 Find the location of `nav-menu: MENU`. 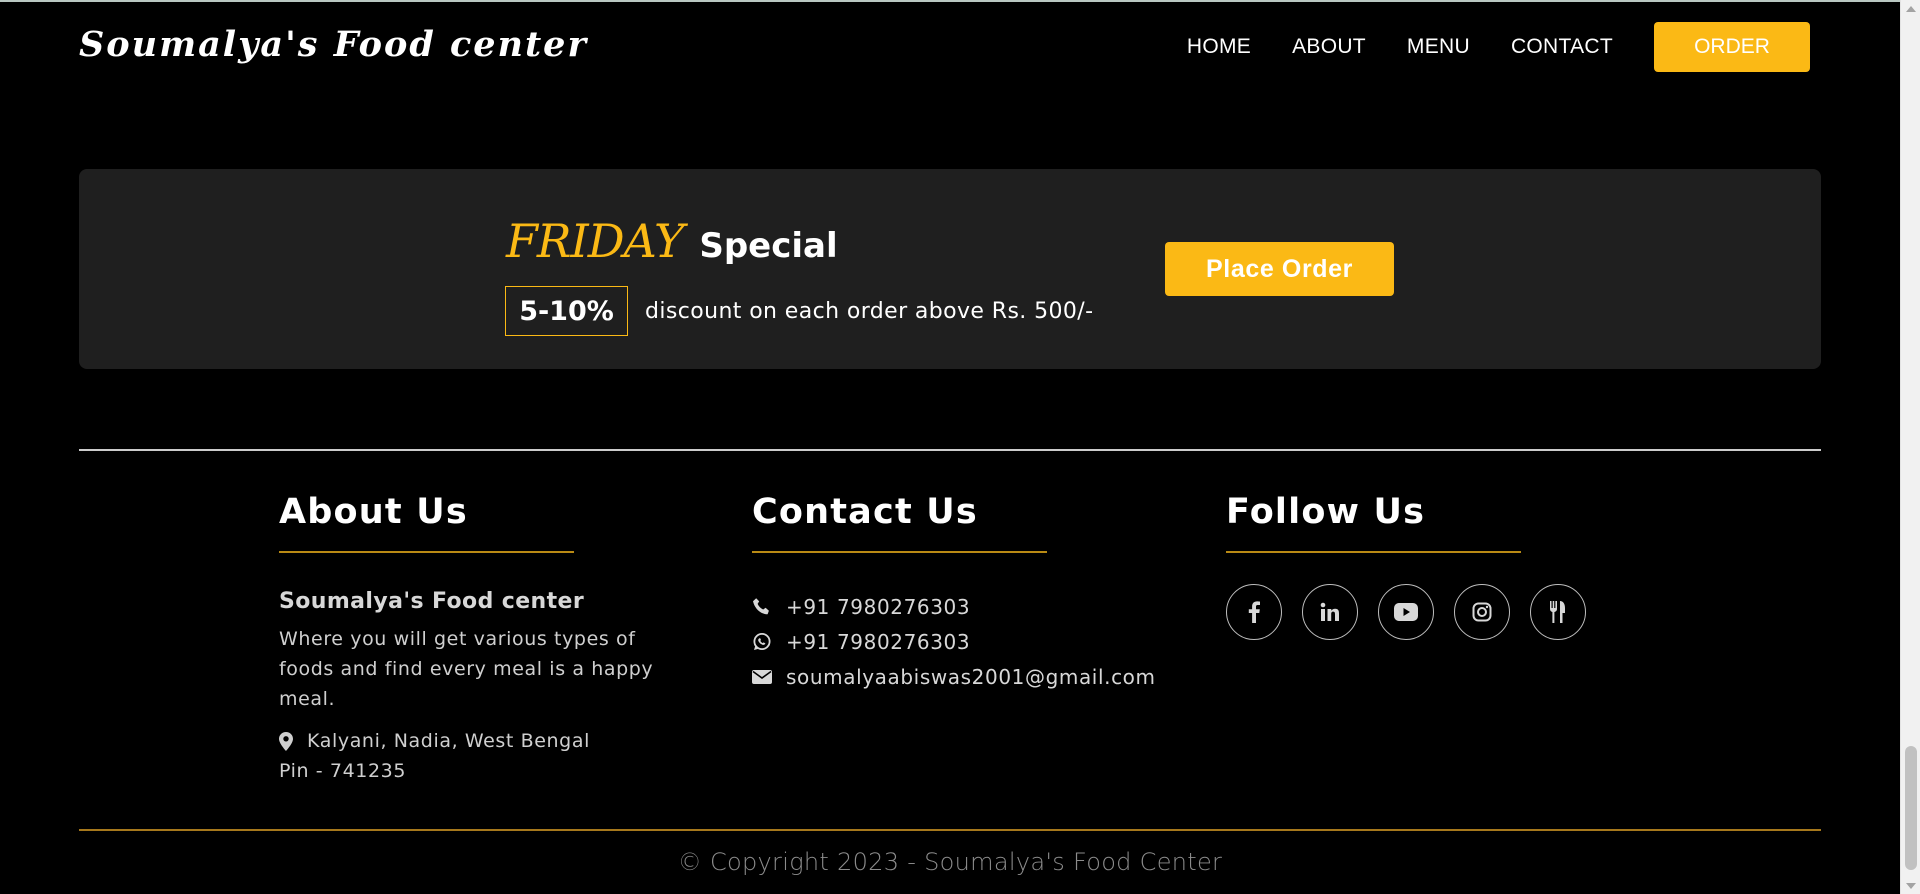

nav-menu: MENU is located at coordinates (1438, 47).